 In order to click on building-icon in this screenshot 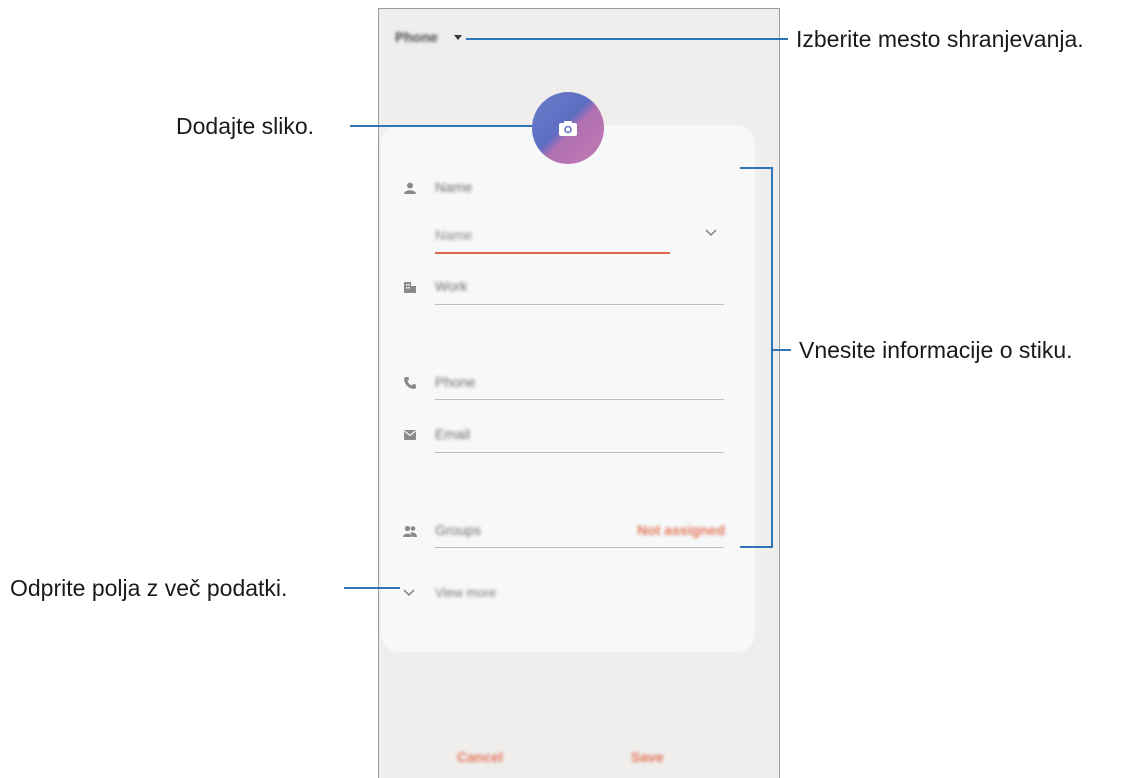, I will do `click(410, 287)`.